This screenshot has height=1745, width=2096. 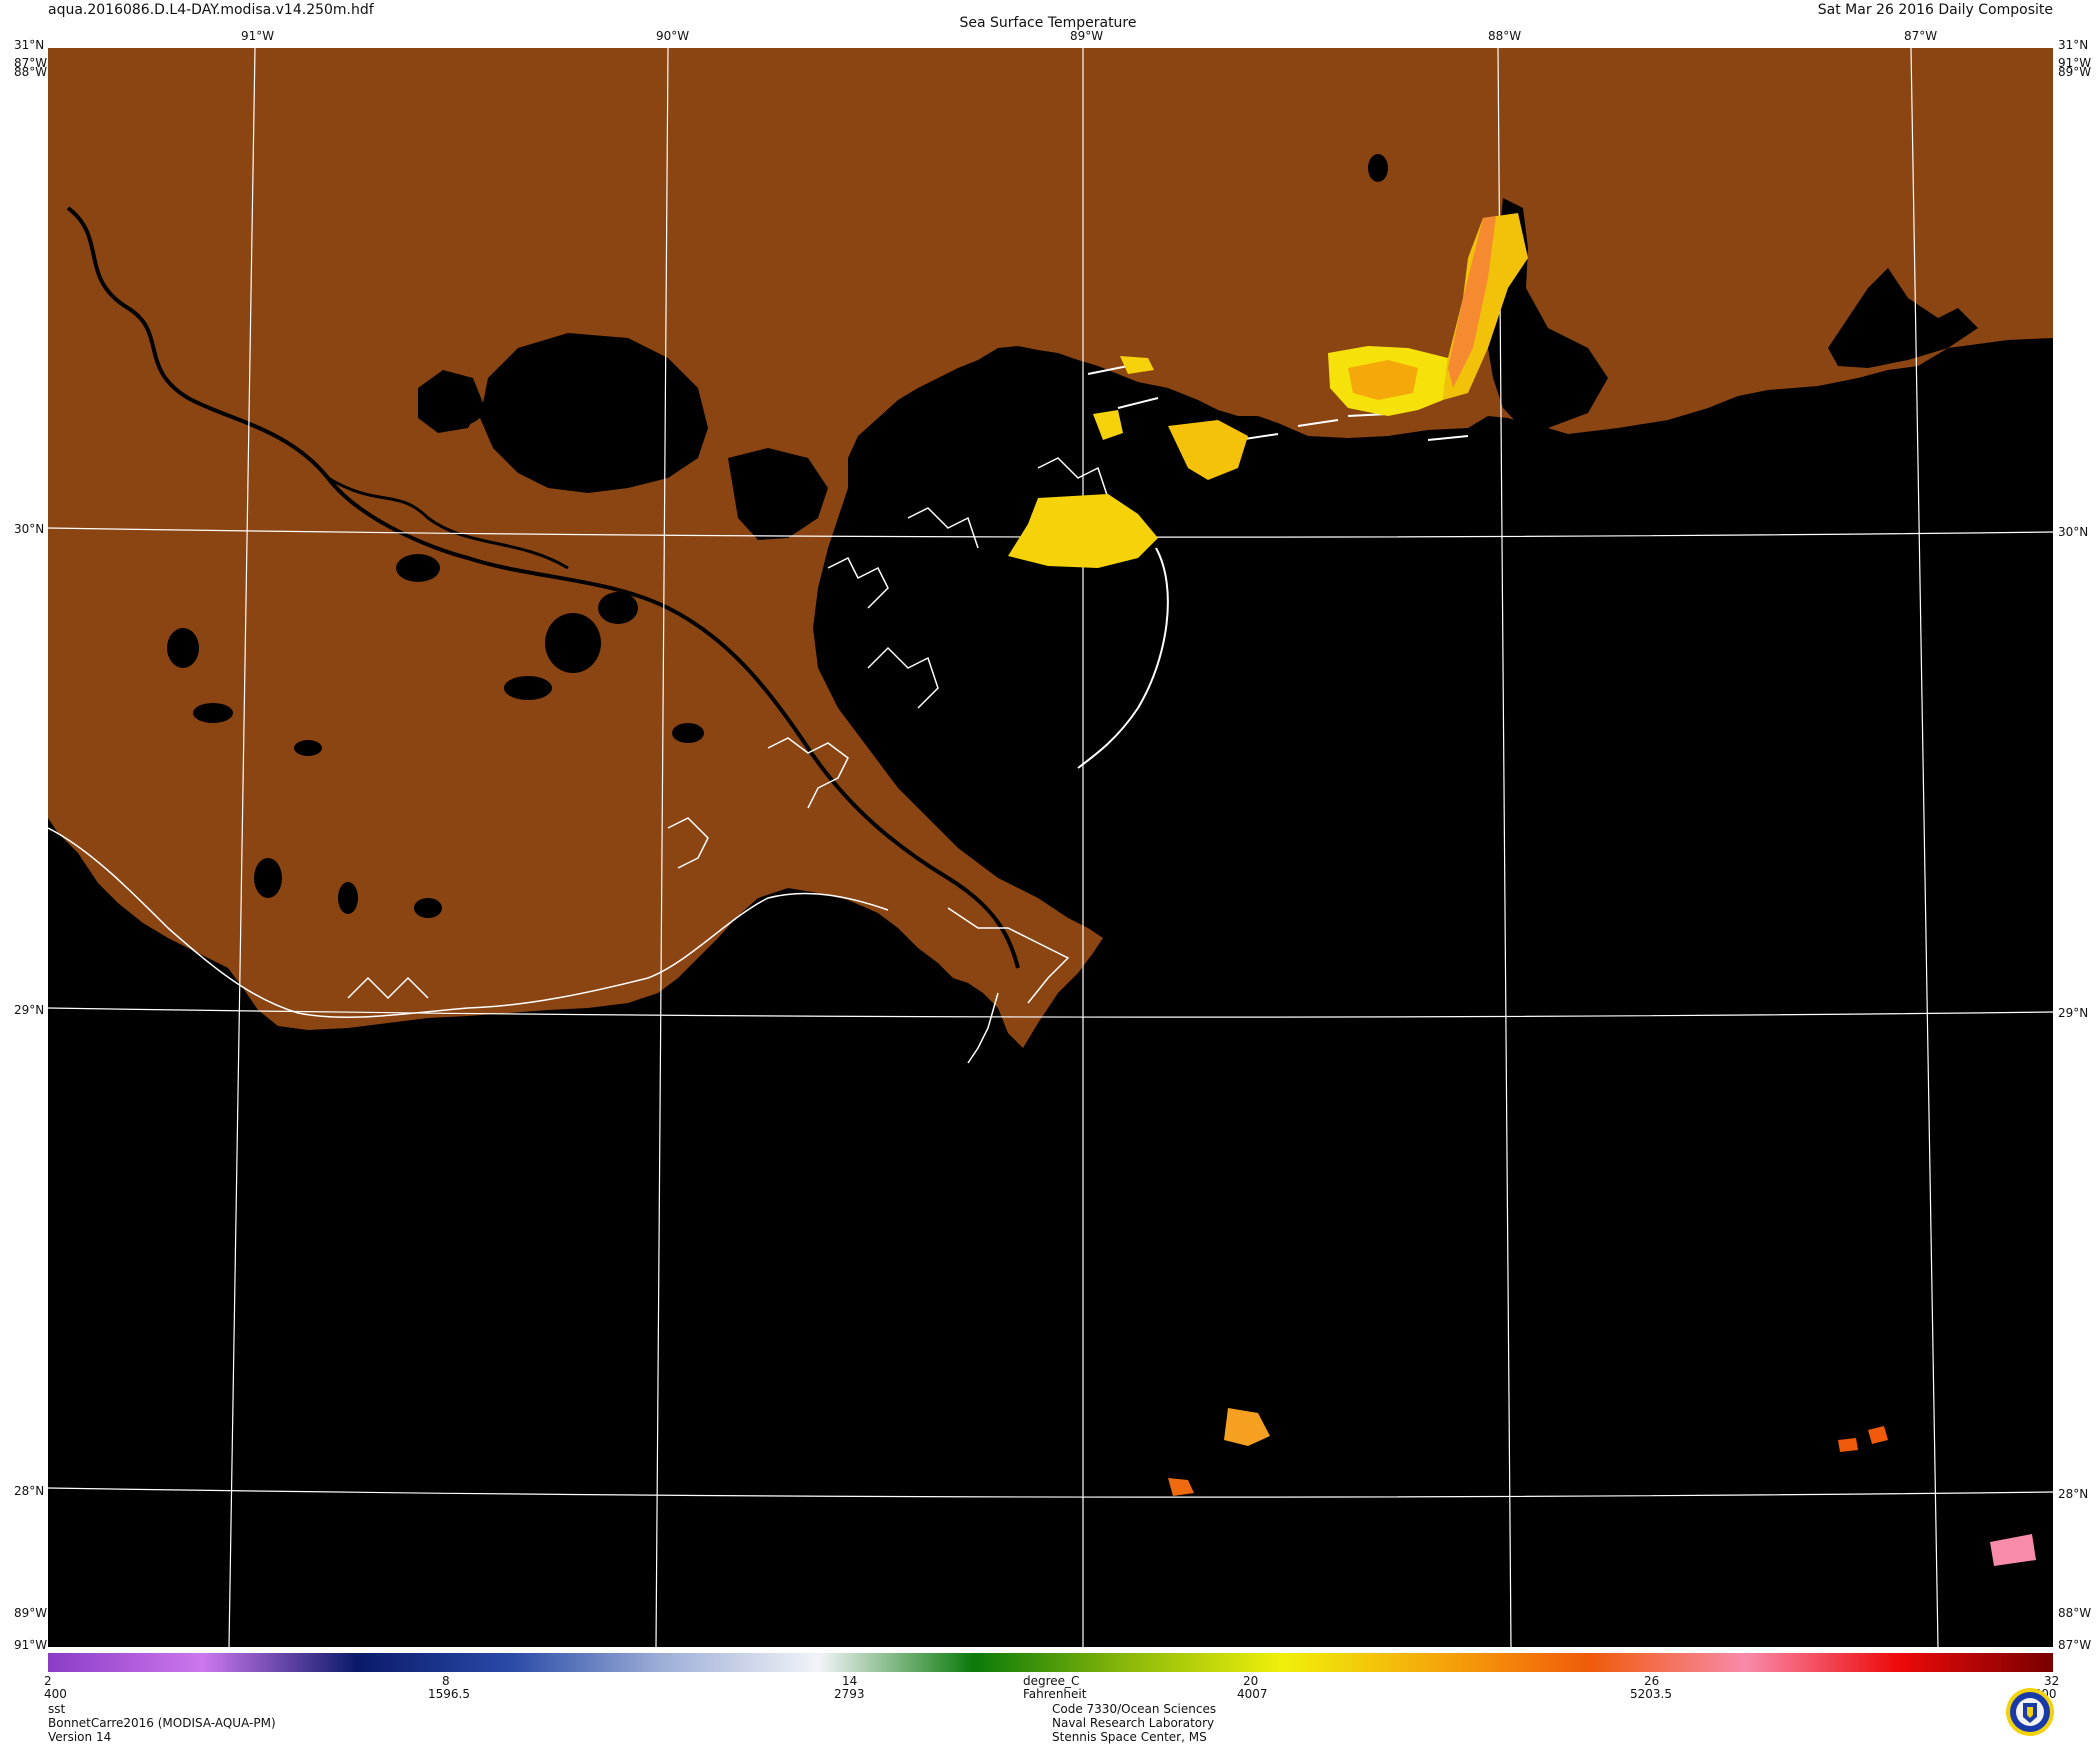 What do you see at coordinates (1505, 36) in the screenshot?
I see `lon-label-top-88: 88°W` at bounding box center [1505, 36].